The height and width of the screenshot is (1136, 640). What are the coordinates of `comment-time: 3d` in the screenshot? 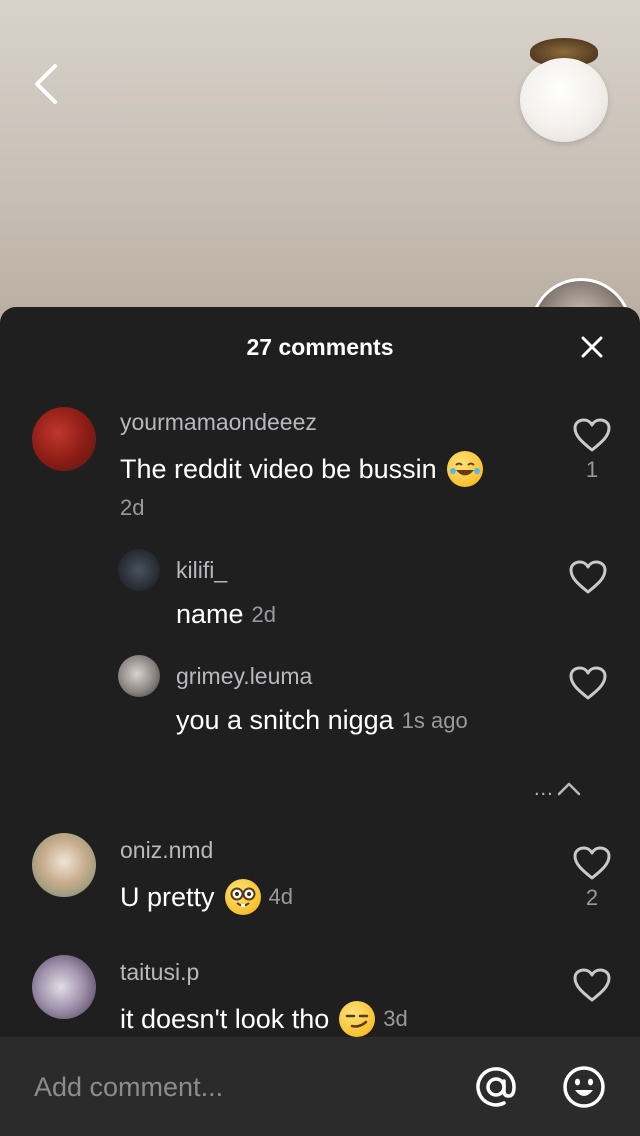 It's located at (395, 1018).